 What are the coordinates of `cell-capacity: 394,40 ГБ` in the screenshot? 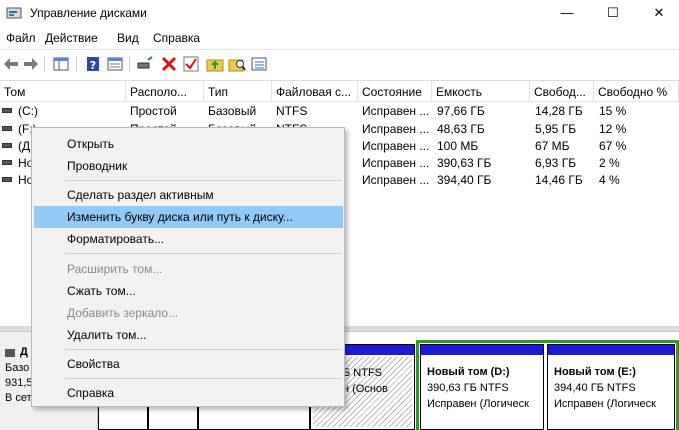 It's located at (464, 180).